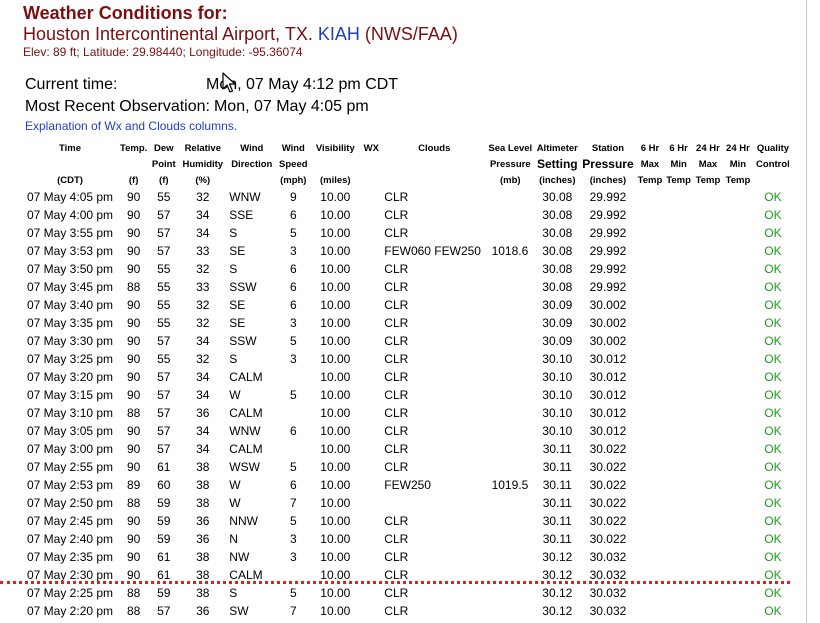 Image resolution: width=820 pixels, height=623 pixels. What do you see at coordinates (371, 164) in the screenshot?
I see `col-wx-sub` at bounding box center [371, 164].